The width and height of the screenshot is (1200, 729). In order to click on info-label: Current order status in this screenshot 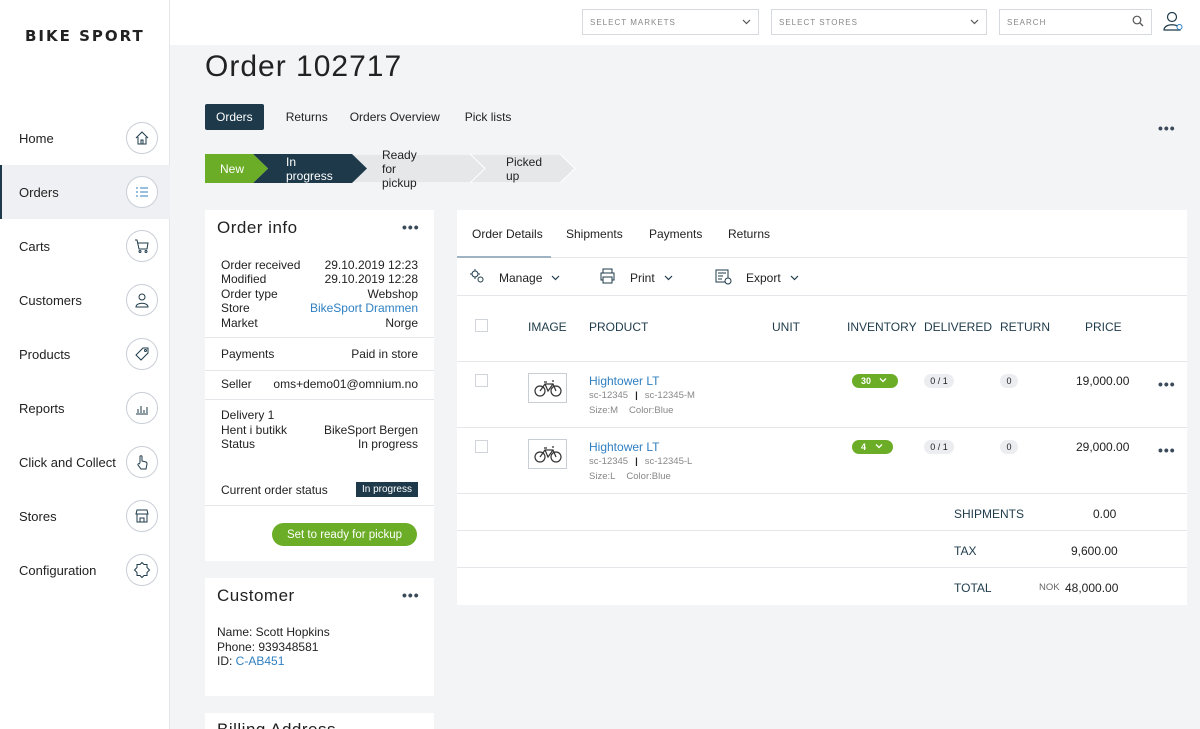, I will do `click(274, 489)`.